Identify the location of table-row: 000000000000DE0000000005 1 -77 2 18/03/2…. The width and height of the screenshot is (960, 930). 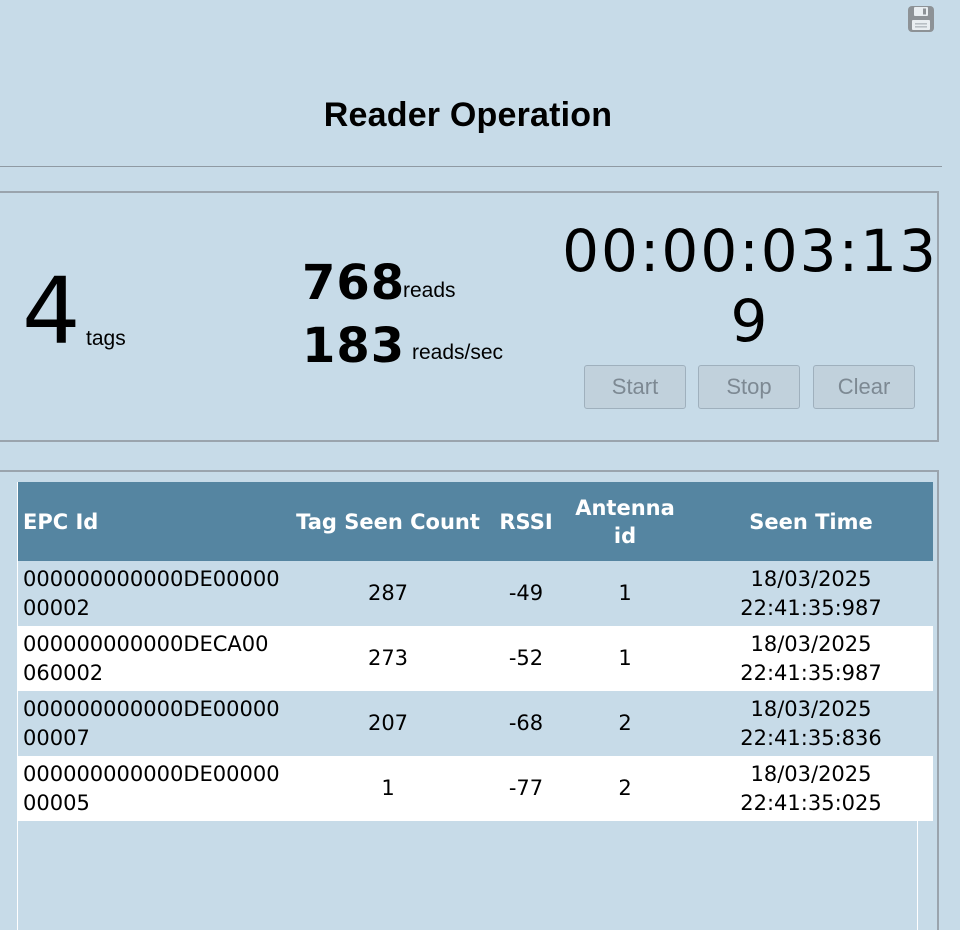
(475, 788).